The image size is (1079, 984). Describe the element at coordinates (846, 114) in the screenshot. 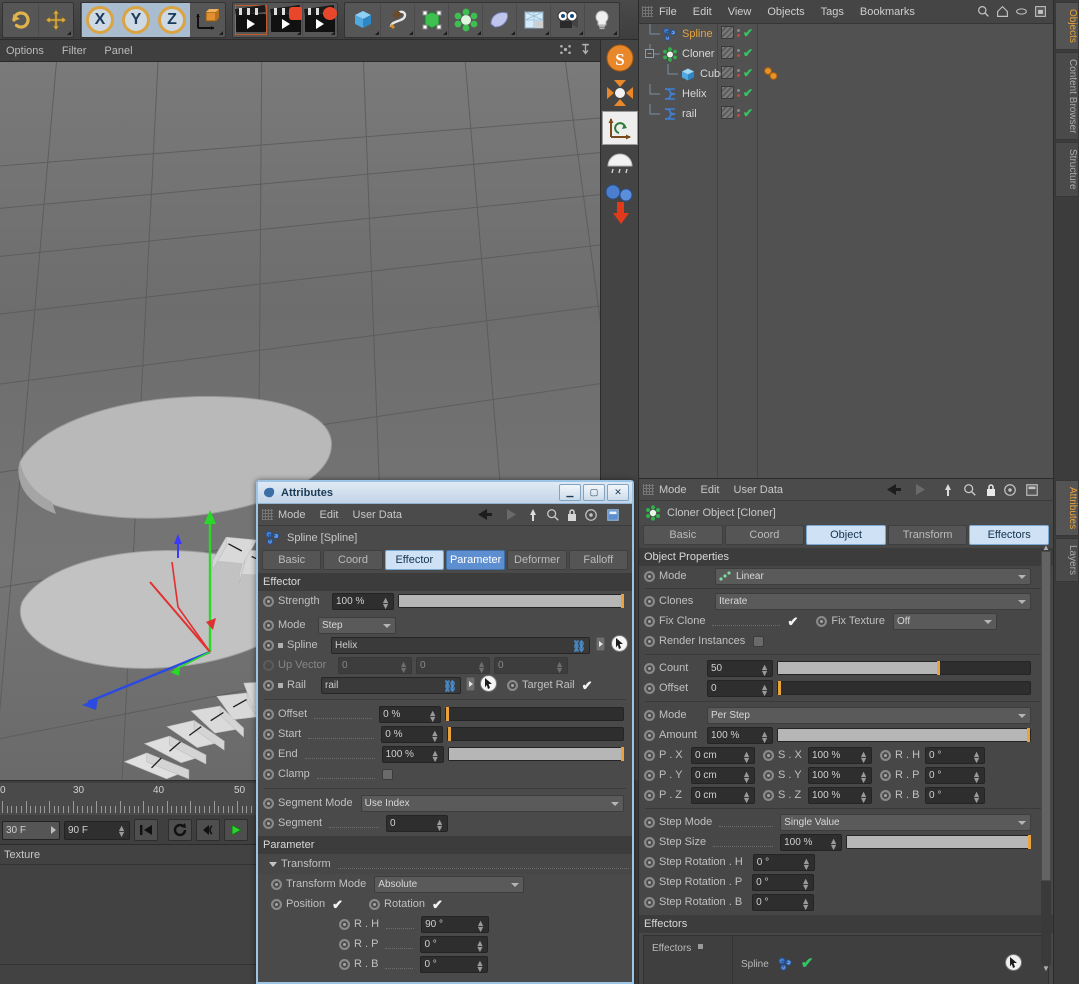

I see `object-row-rail: rail ✔` at that location.